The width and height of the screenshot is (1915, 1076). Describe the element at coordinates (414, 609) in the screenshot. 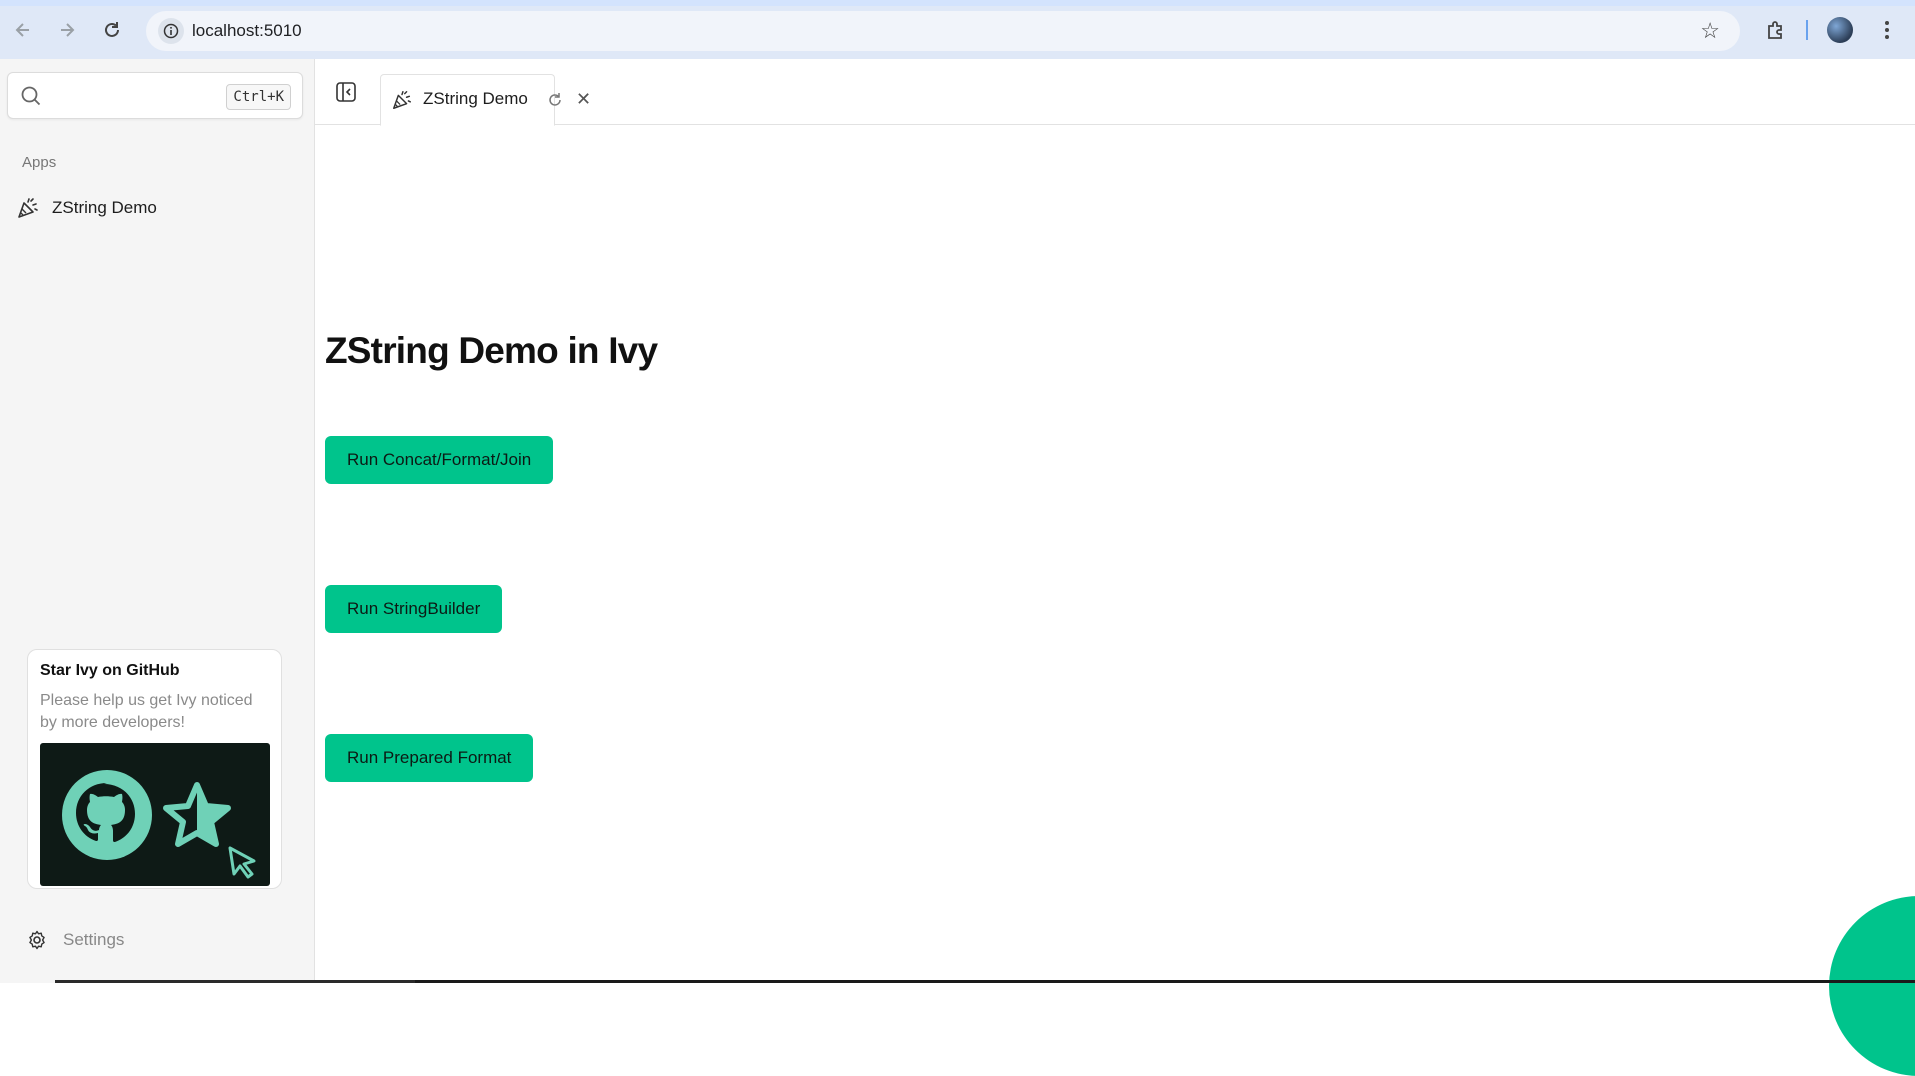

I see `run-stringbuilder-button: Run StringBuilder` at that location.